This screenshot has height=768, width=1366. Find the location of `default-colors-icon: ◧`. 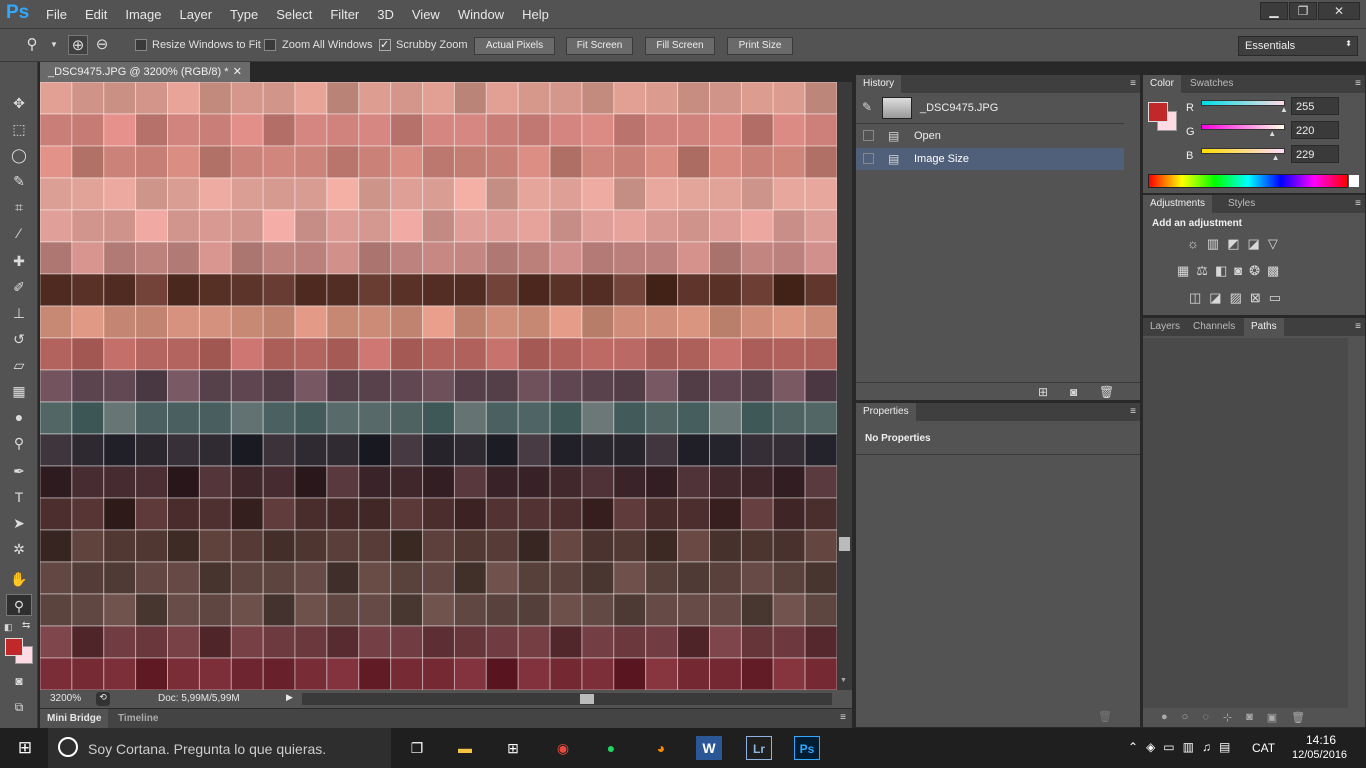

default-colors-icon: ◧ is located at coordinates (8, 627).